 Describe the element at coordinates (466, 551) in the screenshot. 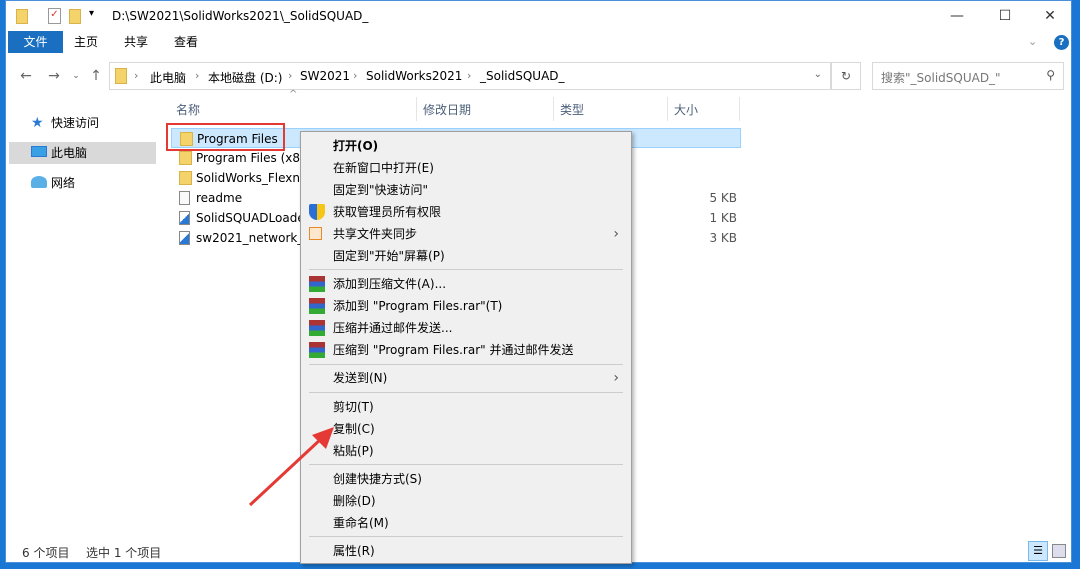

I see `menu-properties: 属性(R)` at that location.